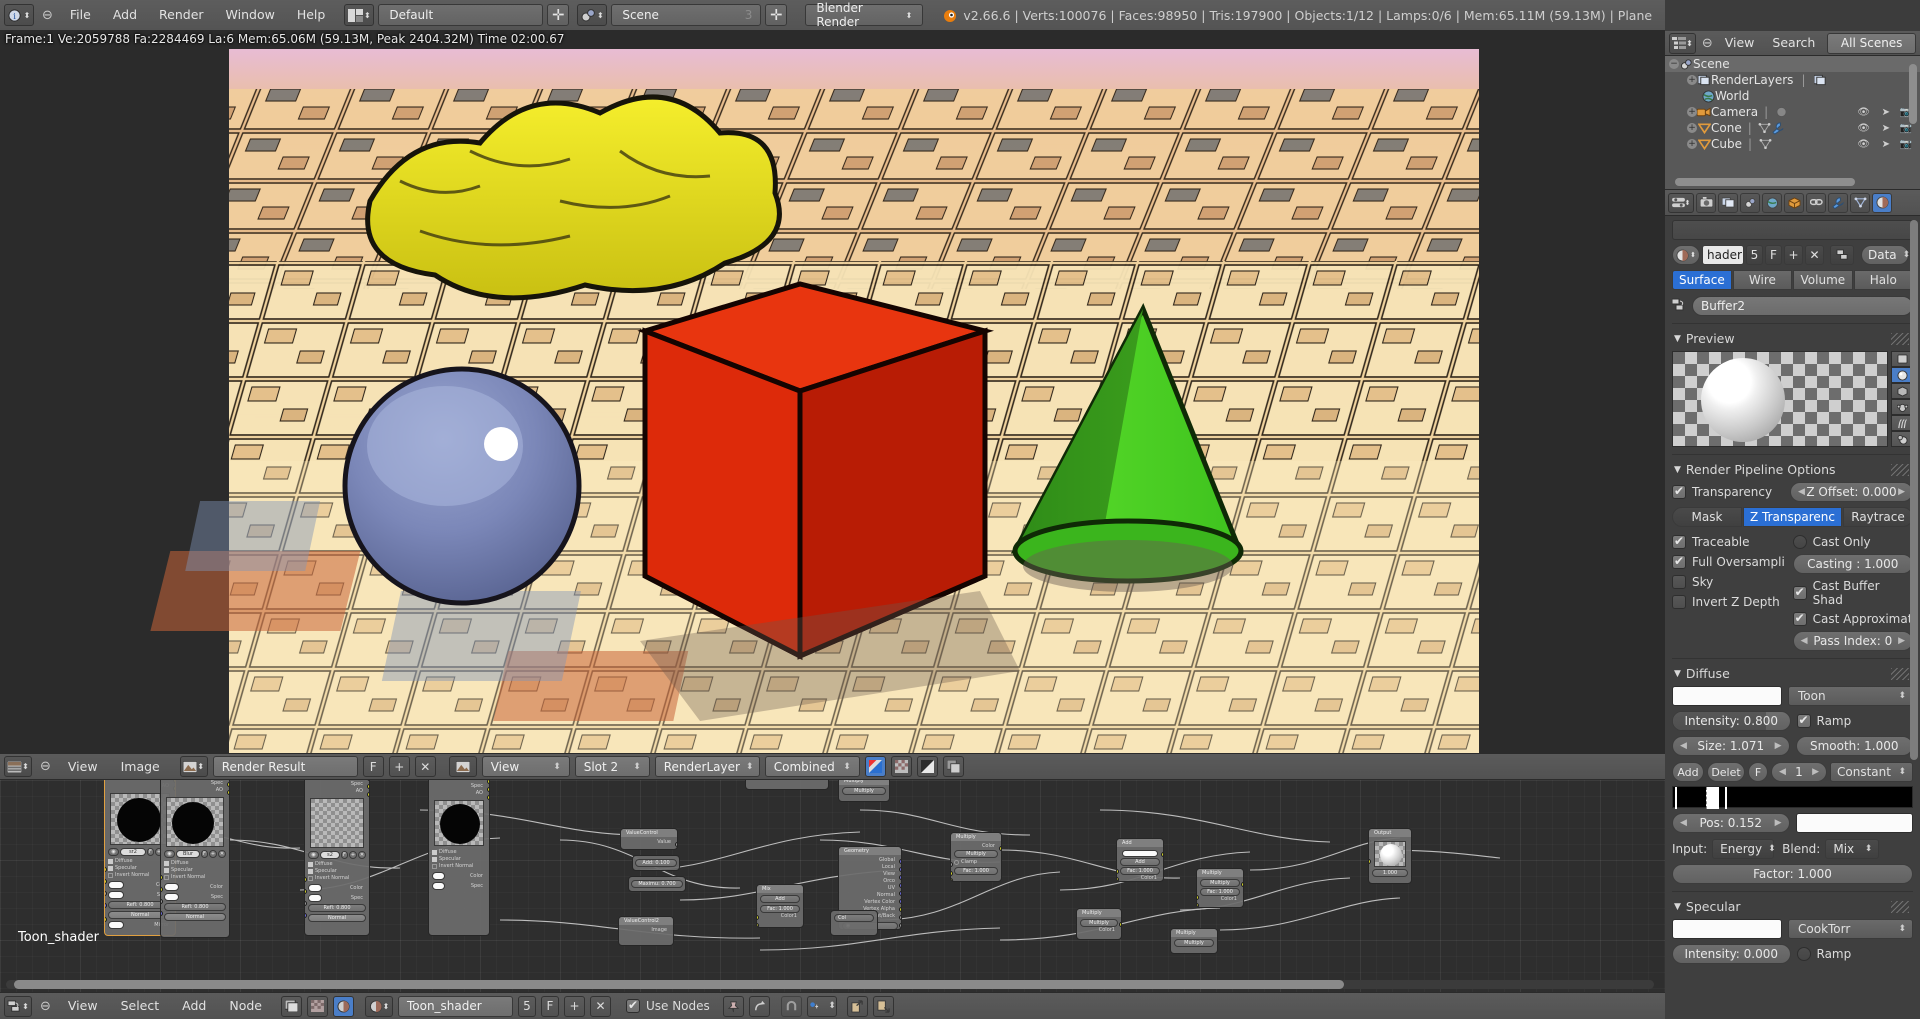  Describe the element at coordinates (1900, 470) in the screenshot. I see `panel-grip` at that location.